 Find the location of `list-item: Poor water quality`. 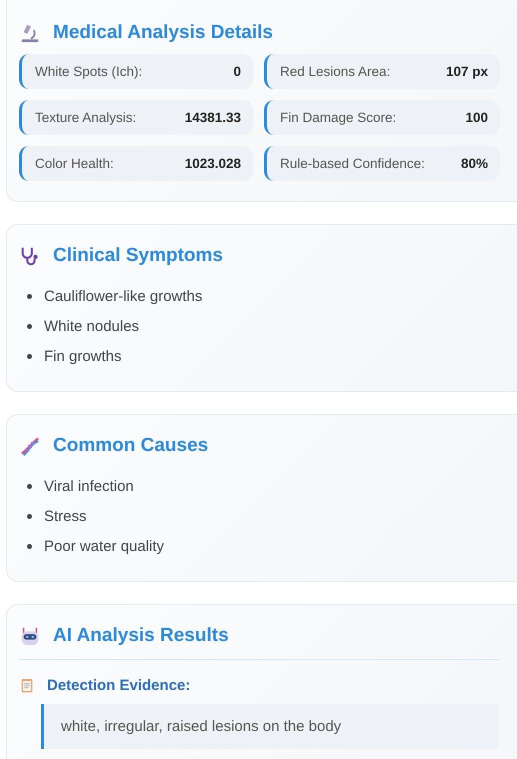

list-item: Poor water quality is located at coordinates (104, 546).